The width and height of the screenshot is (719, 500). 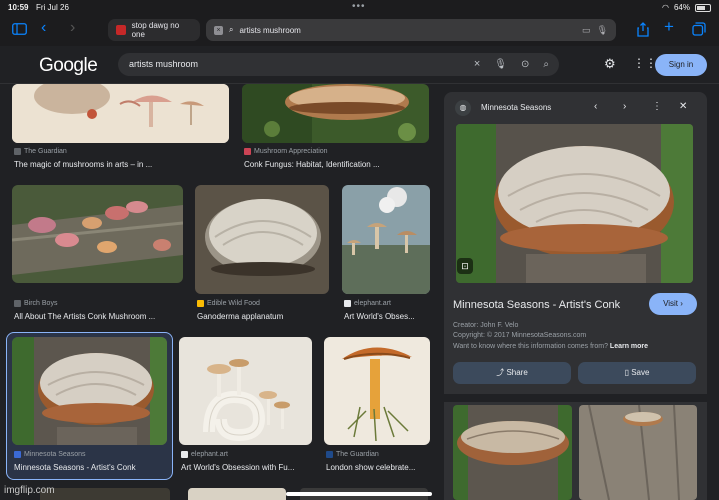 What do you see at coordinates (683, 106) in the screenshot?
I see `close-icon: ✕` at bounding box center [683, 106].